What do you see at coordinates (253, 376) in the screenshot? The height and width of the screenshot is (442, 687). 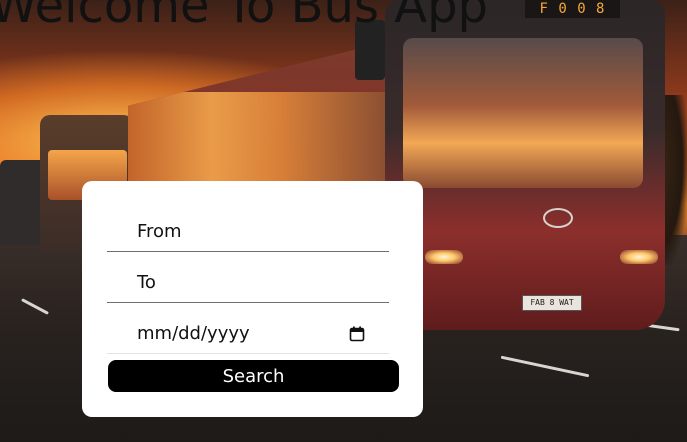 I see `search-button: Search` at bounding box center [253, 376].